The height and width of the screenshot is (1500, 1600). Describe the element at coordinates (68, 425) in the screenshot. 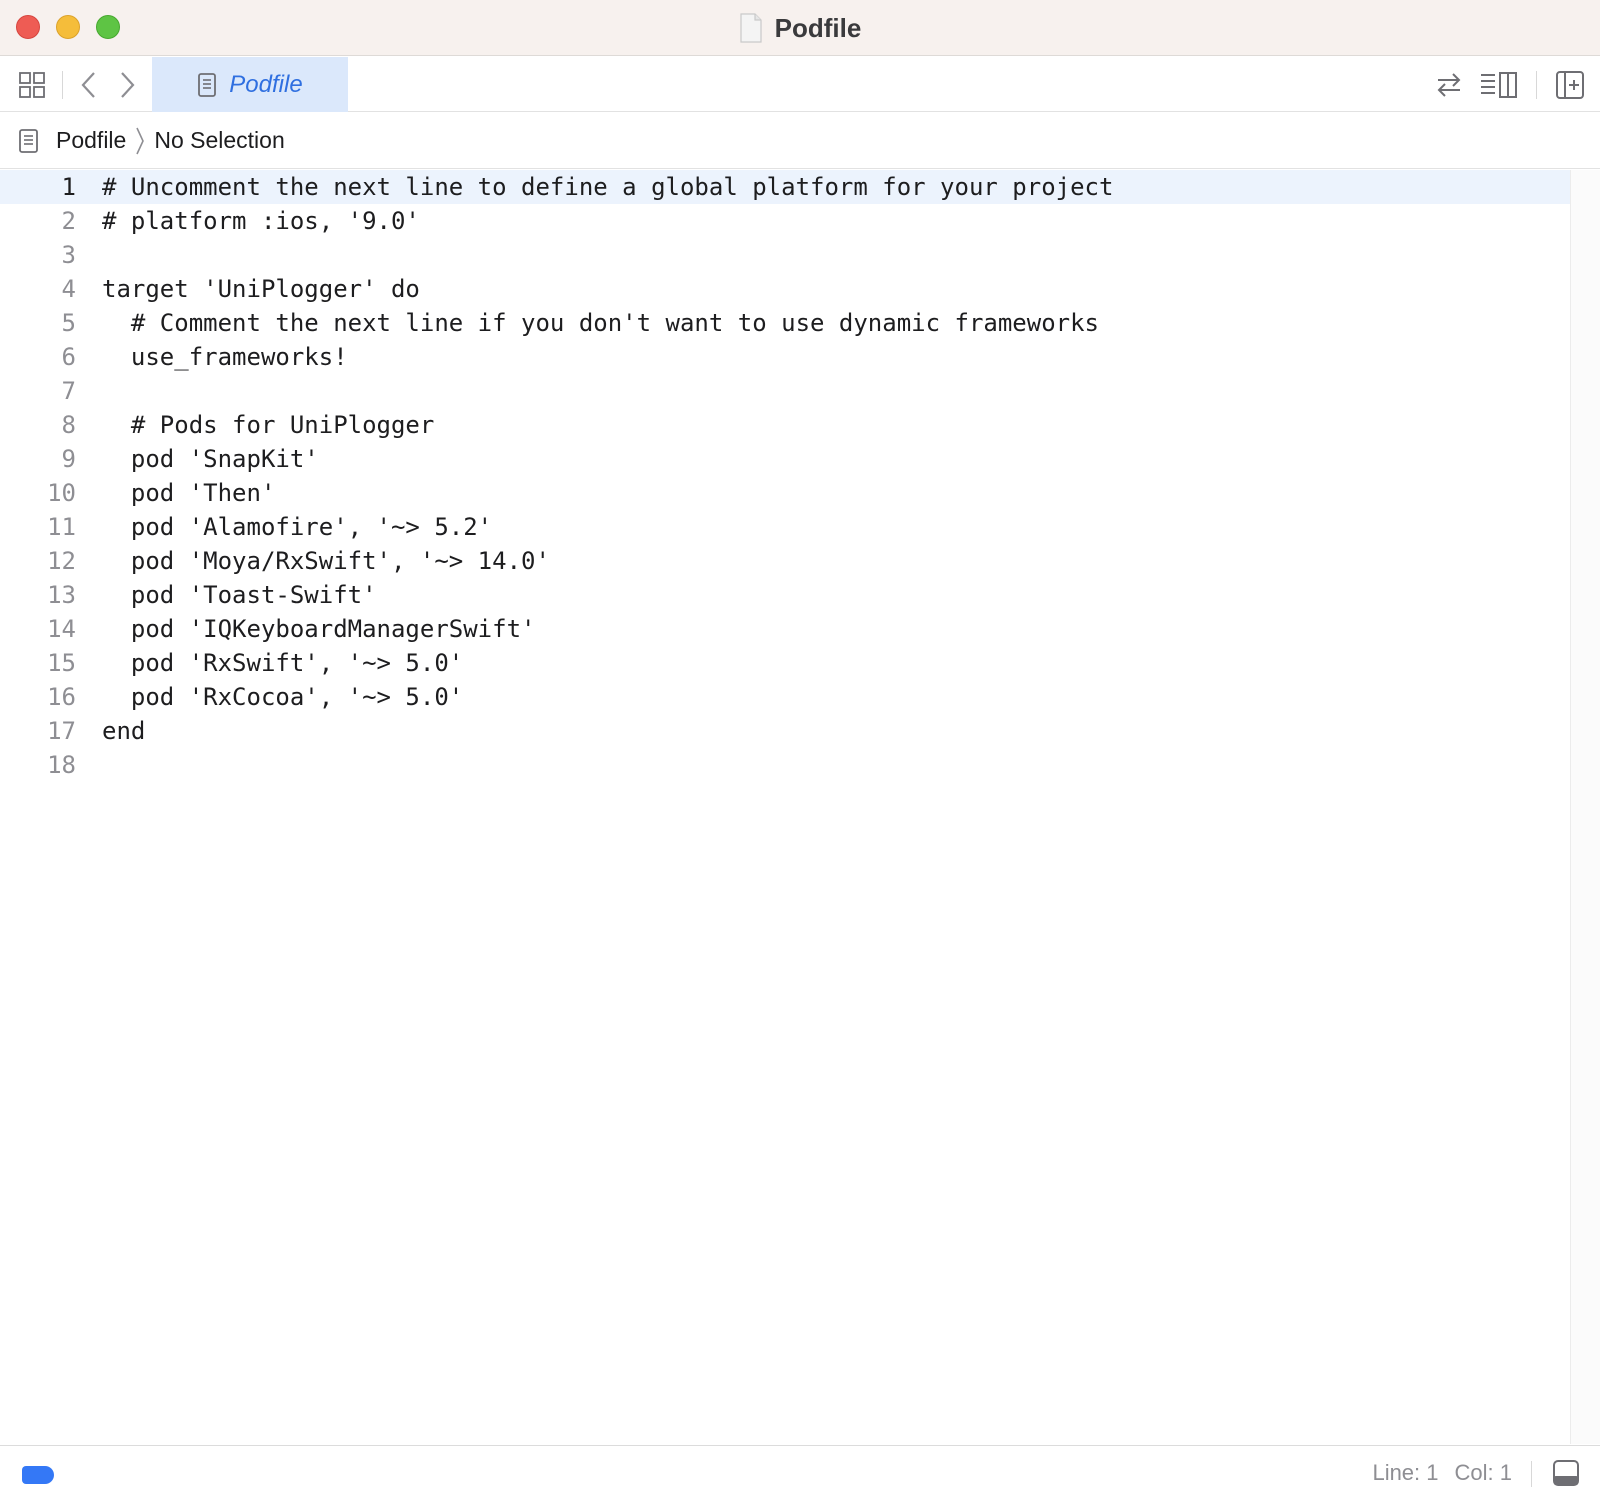

I see `line-number: 8` at that location.